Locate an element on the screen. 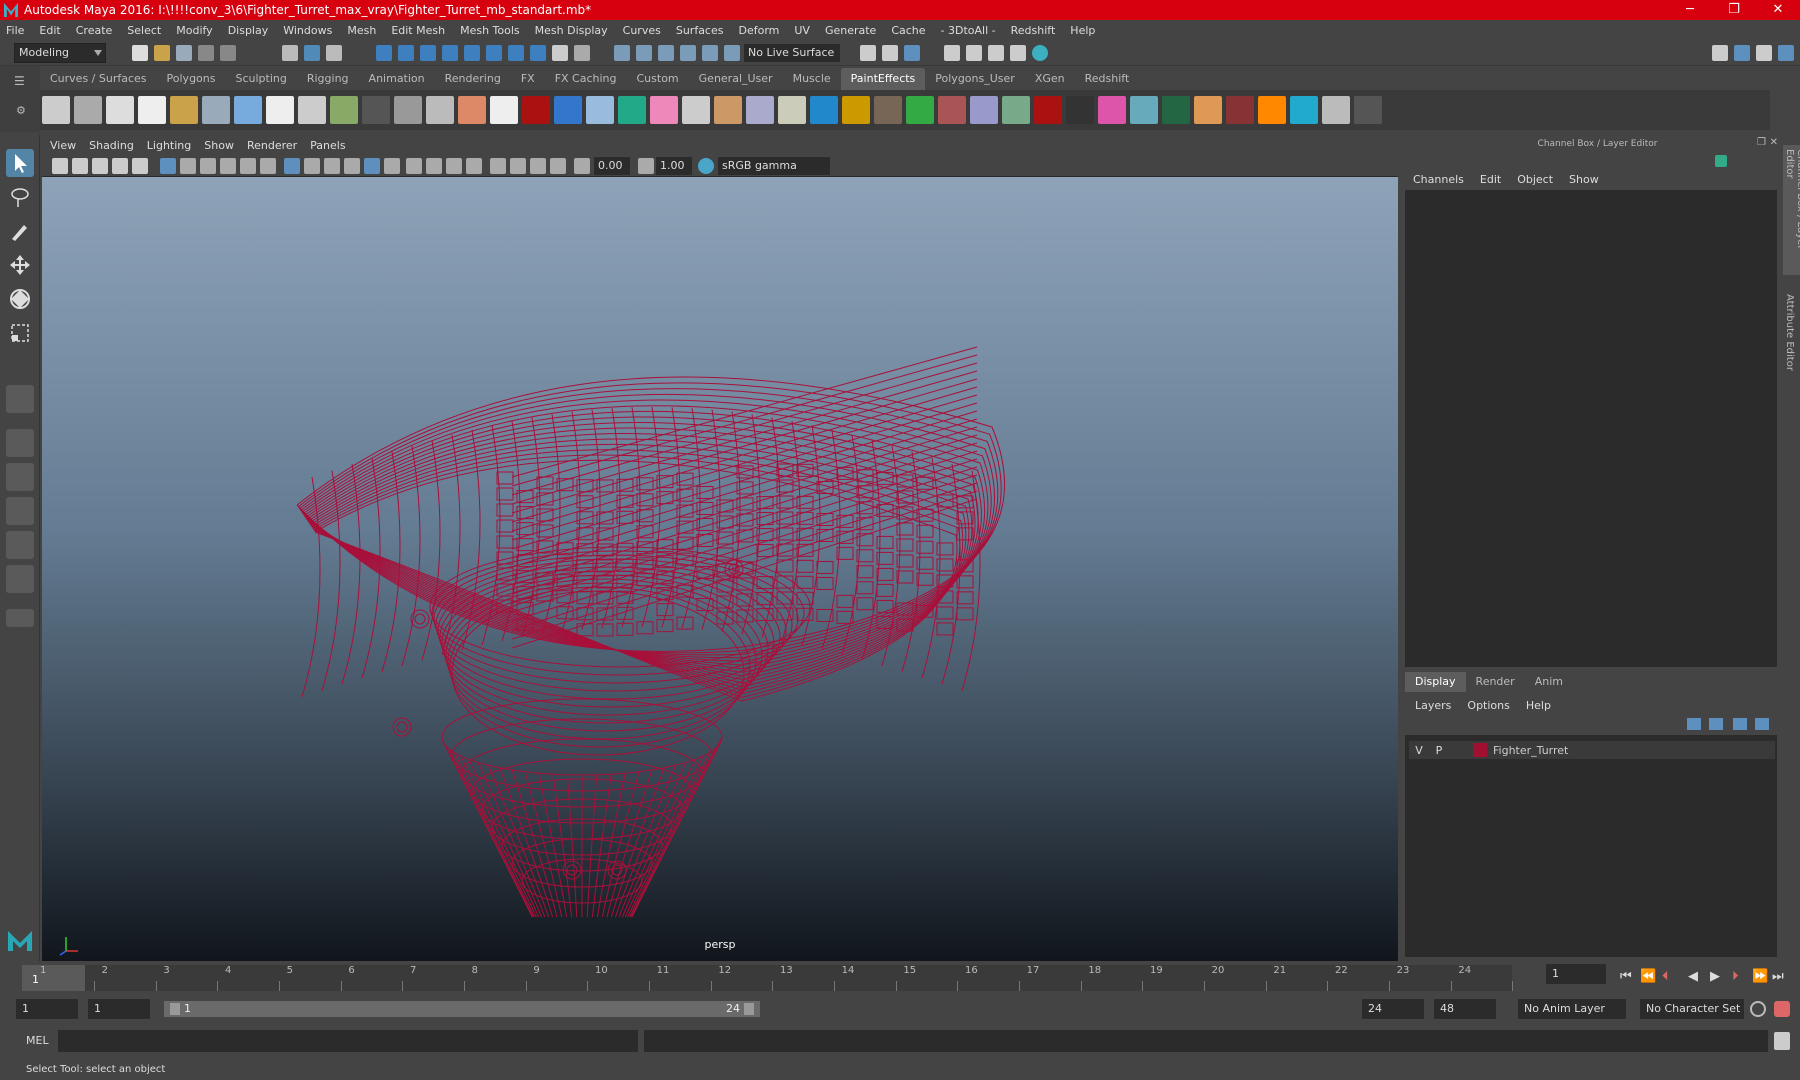  render-layer-icon is located at coordinates (1018, 53).